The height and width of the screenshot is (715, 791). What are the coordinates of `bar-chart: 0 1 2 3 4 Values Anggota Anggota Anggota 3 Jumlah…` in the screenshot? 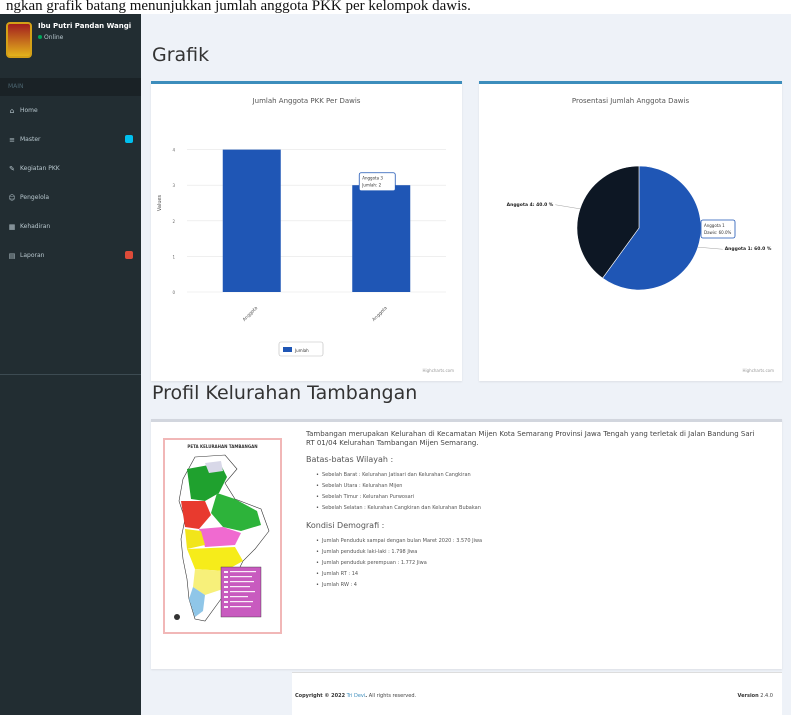 It's located at (301, 252).